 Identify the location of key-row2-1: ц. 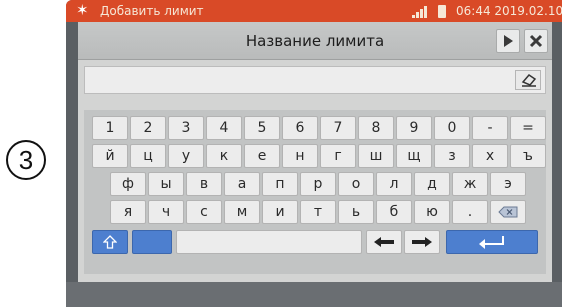
(148, 156).